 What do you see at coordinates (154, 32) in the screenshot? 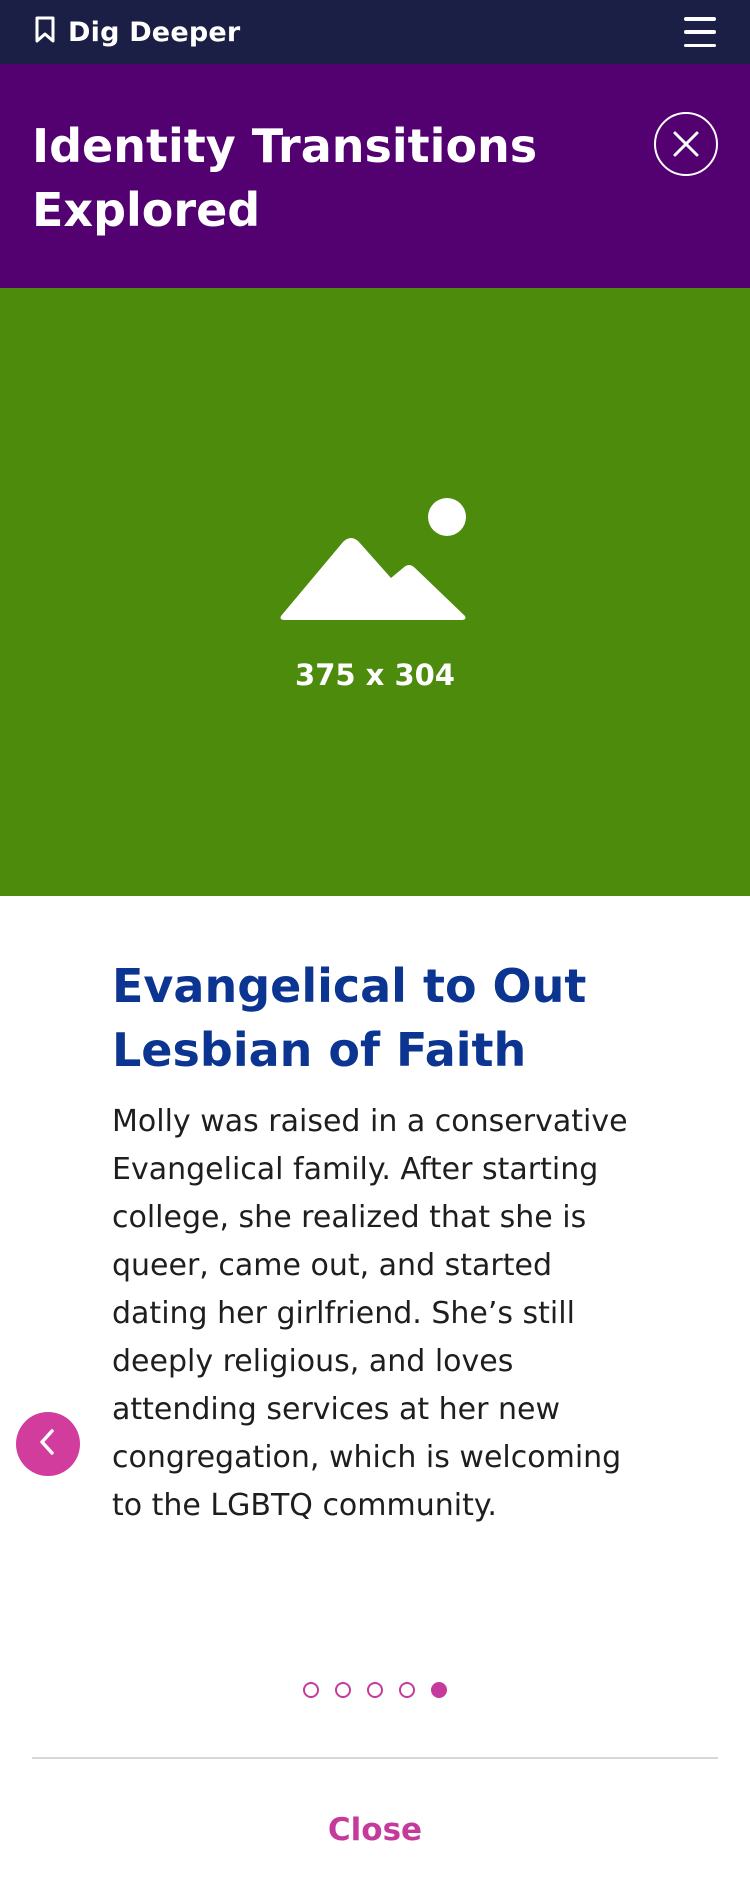
I see `section-title: Dig Deeper` at bounding box center [154, 32].